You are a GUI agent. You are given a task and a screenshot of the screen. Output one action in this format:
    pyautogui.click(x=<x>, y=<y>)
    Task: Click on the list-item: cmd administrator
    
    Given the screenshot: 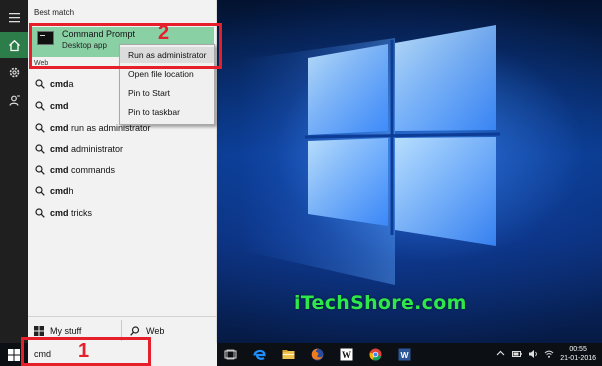 What is the action you would take?
    pyautogui.click(x=79, y=149)
    